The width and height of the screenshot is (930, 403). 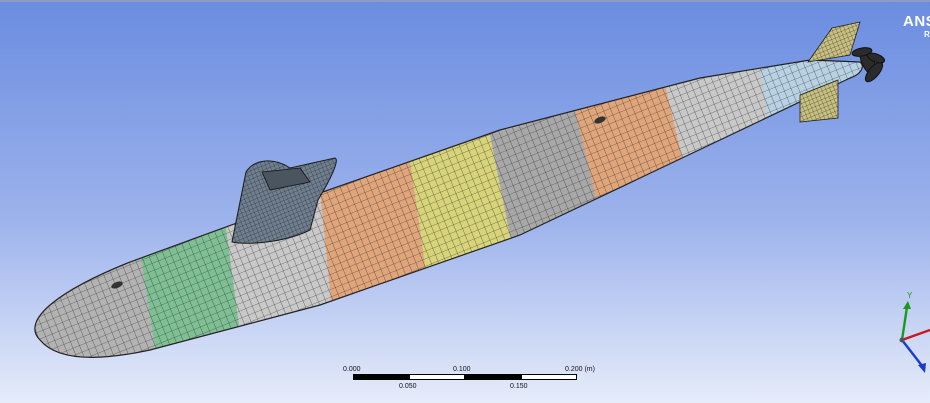 I want to click on scale-label-200: 0.200 (m), so click(x=580, y=369).